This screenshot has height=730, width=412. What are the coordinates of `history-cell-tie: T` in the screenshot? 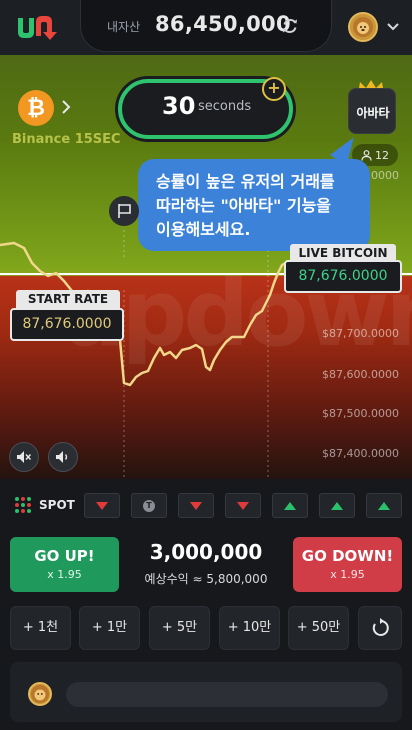 It's located at (149, 505).